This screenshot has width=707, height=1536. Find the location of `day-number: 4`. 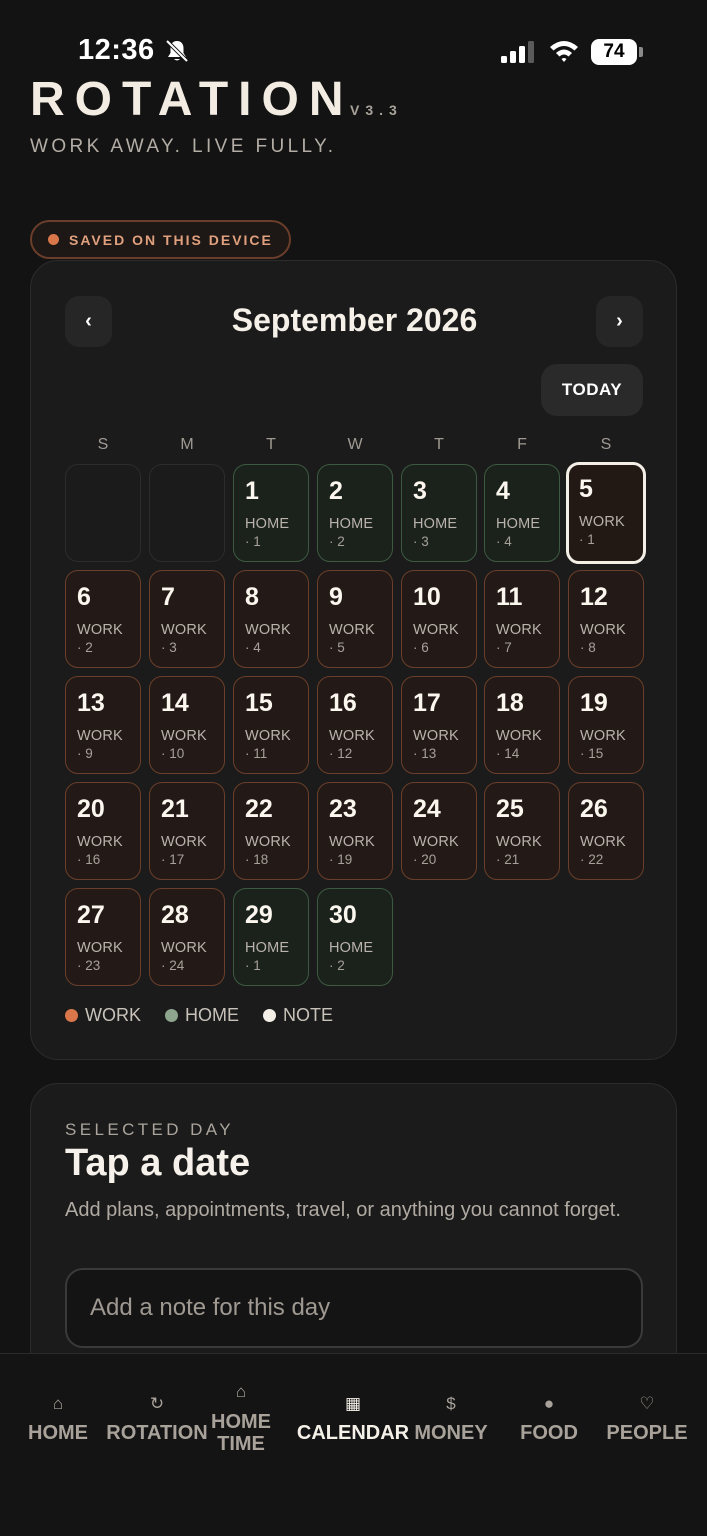

day-number: 4 is located at coordinates (503, 491).